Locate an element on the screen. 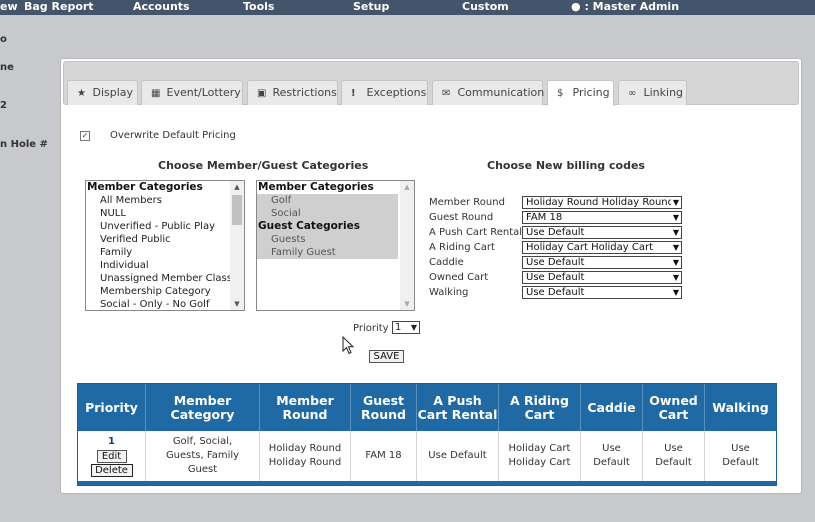 Image resolution: width=815 pixels, height=522 pixels. delete-button: Delete is located at coordinates (111, 470).